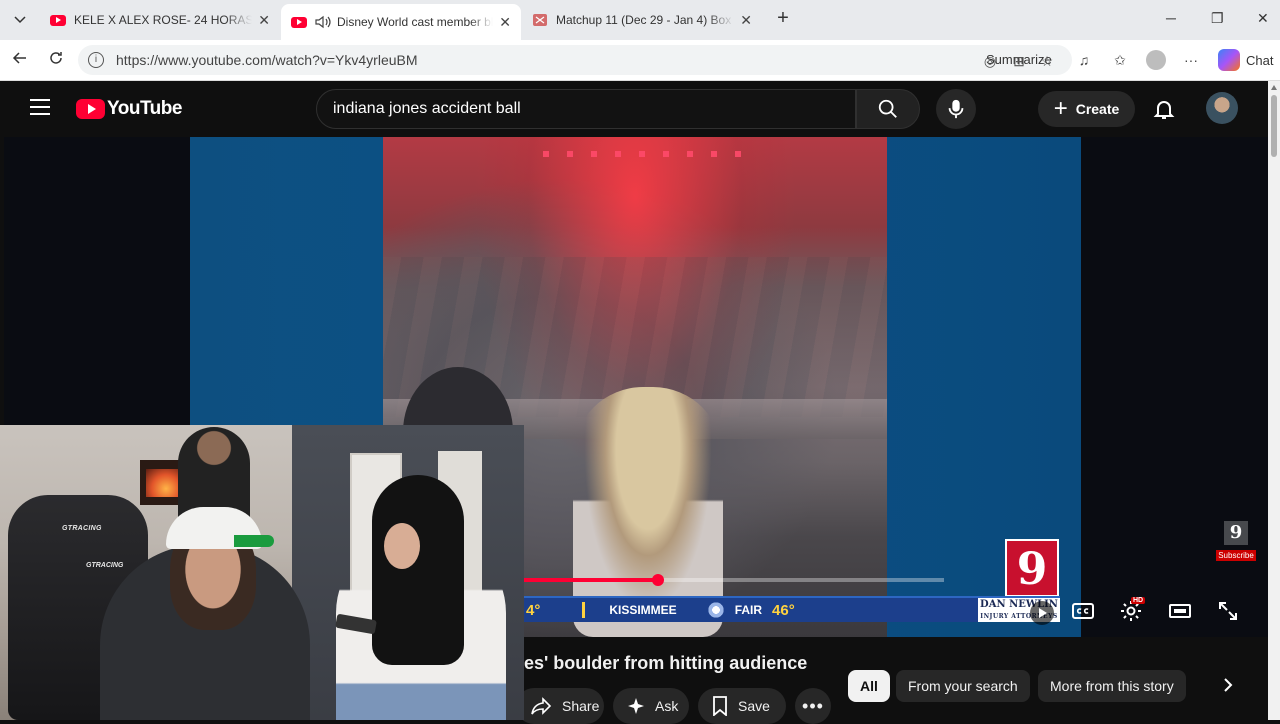  Describe the element at coordinates (90, 109) in the screenshot. I see `youtube-play-logo-icon` at that location.